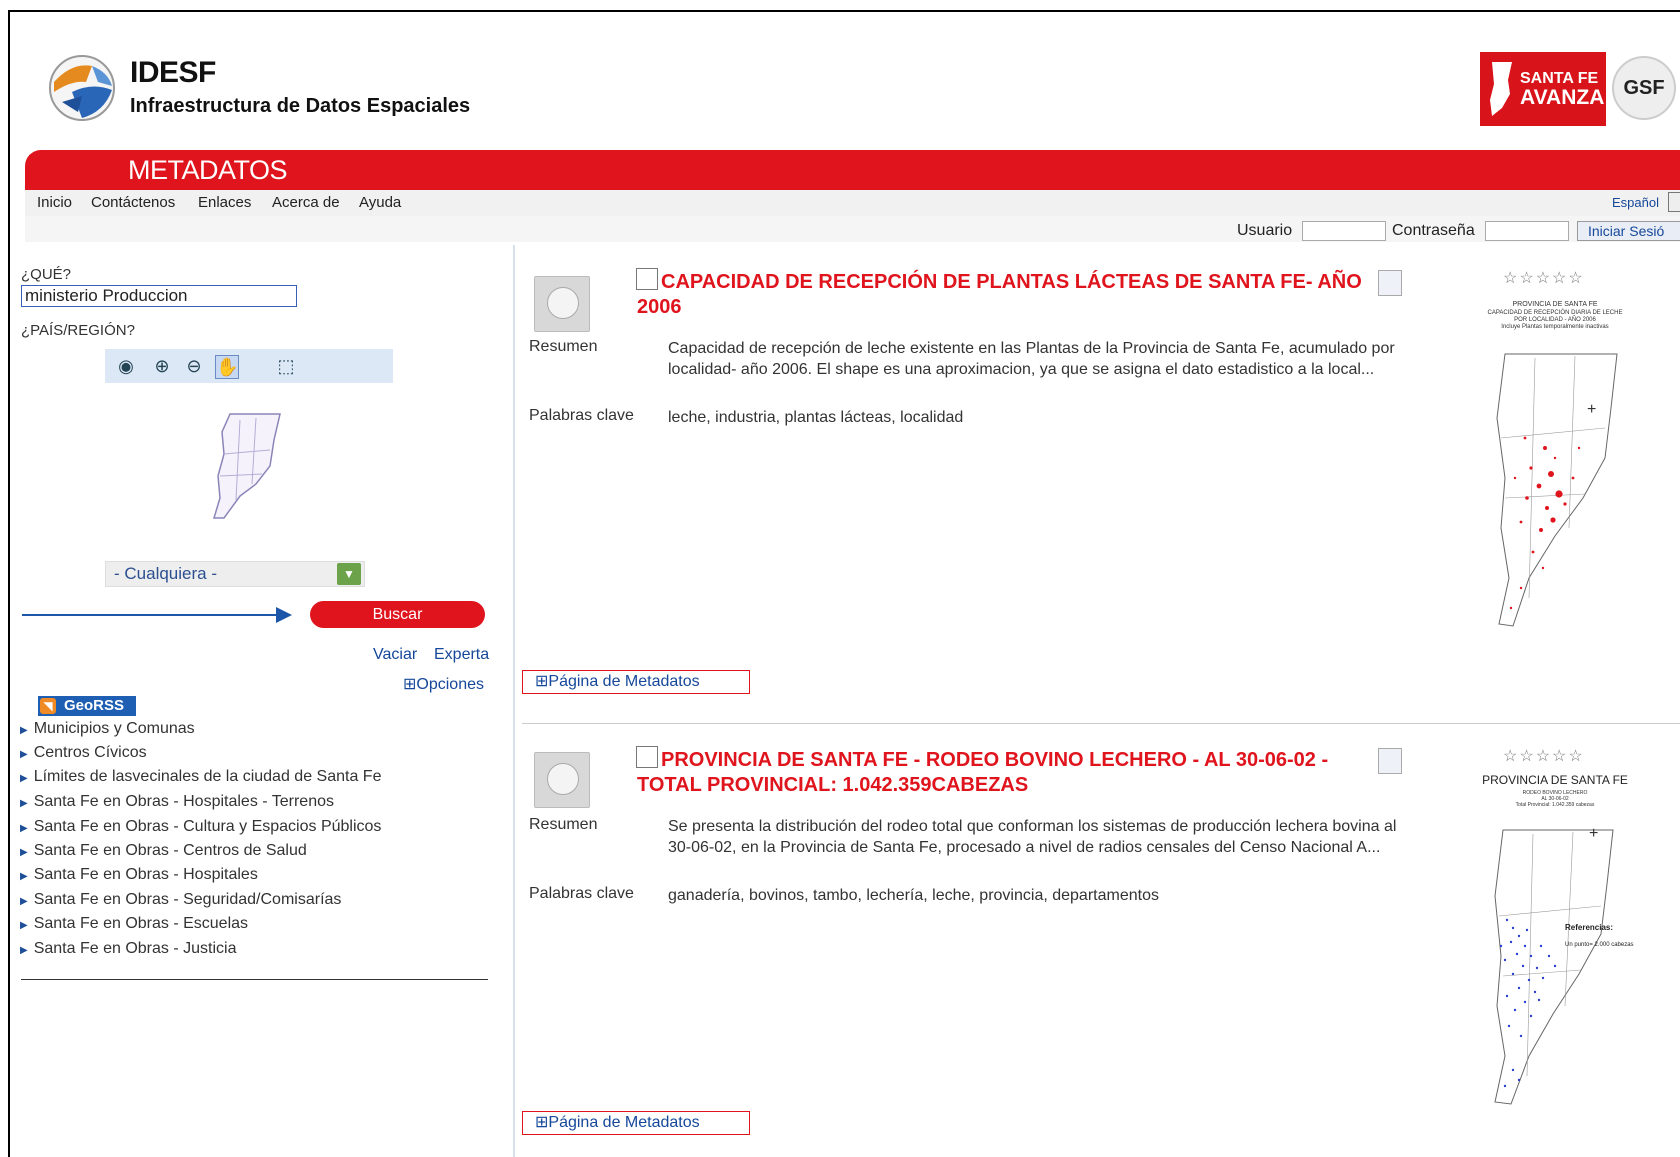 This screenshot has height=1157, width=1680. What do you see at coordinates (224, 202) in the screenshot?
I see `nav-enlaces: Enlaces` at bounding box center [224, 202].